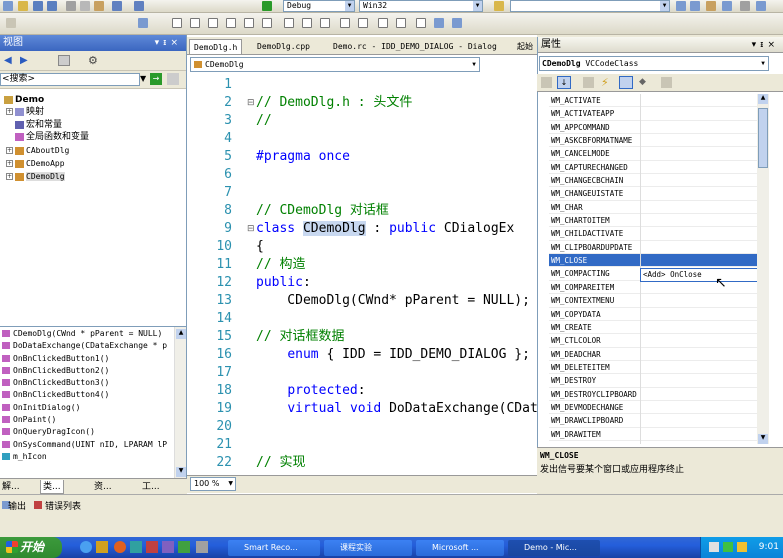 The height and width of the screenshot is (558, 783). Describe the element at coordinates (588, 82) in the screenshot. I see `properties-view-icon` at that location.